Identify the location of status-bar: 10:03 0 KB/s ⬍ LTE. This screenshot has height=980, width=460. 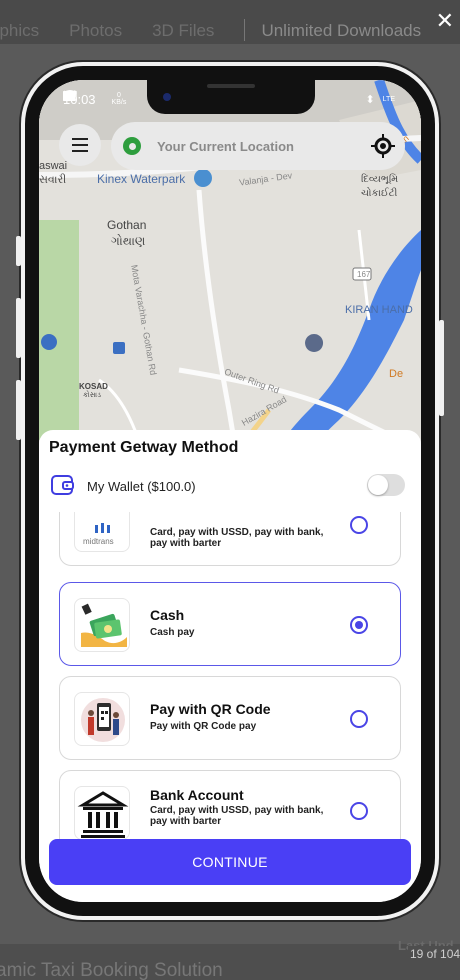
(233, 99).